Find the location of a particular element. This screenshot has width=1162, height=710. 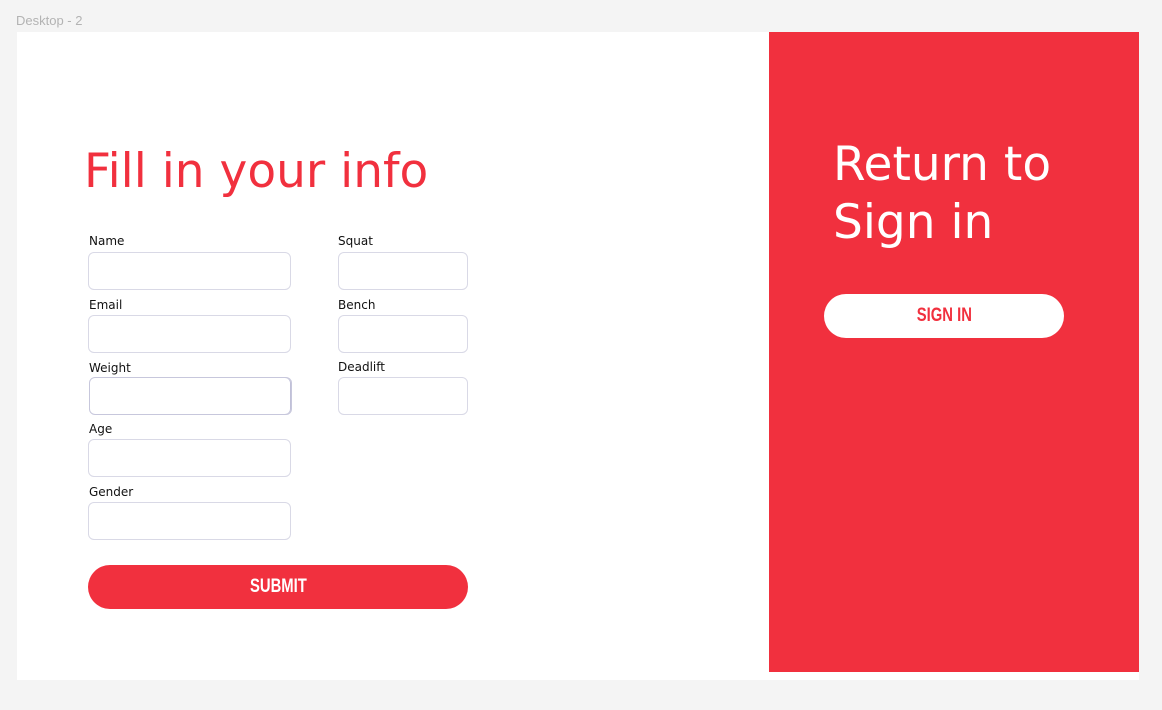

submit-button: SUBMIT is located at coordinates (278, 587).